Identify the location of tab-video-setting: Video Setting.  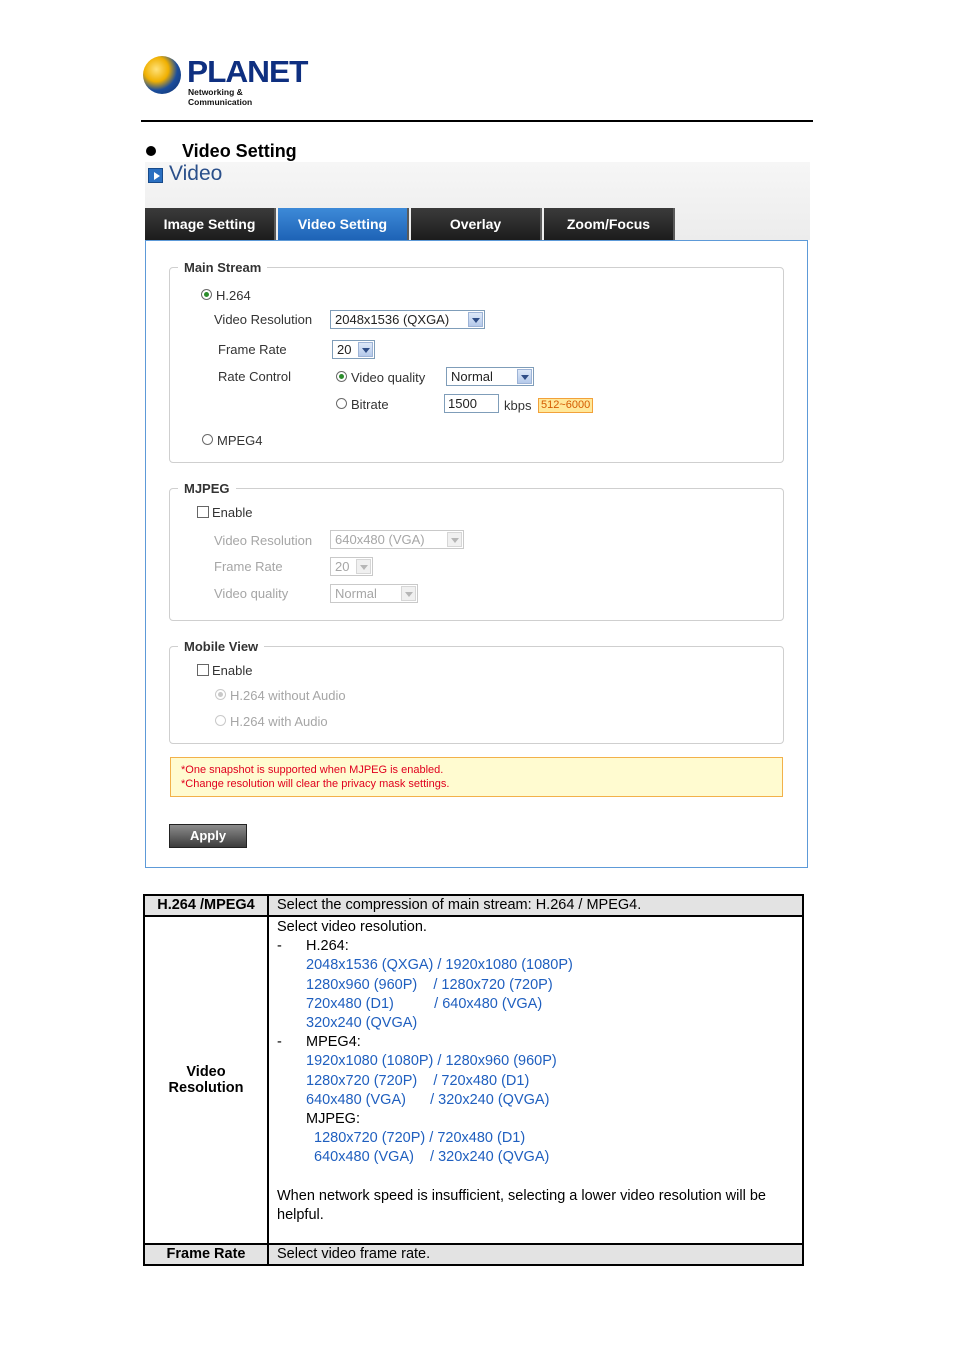
(343, 224).